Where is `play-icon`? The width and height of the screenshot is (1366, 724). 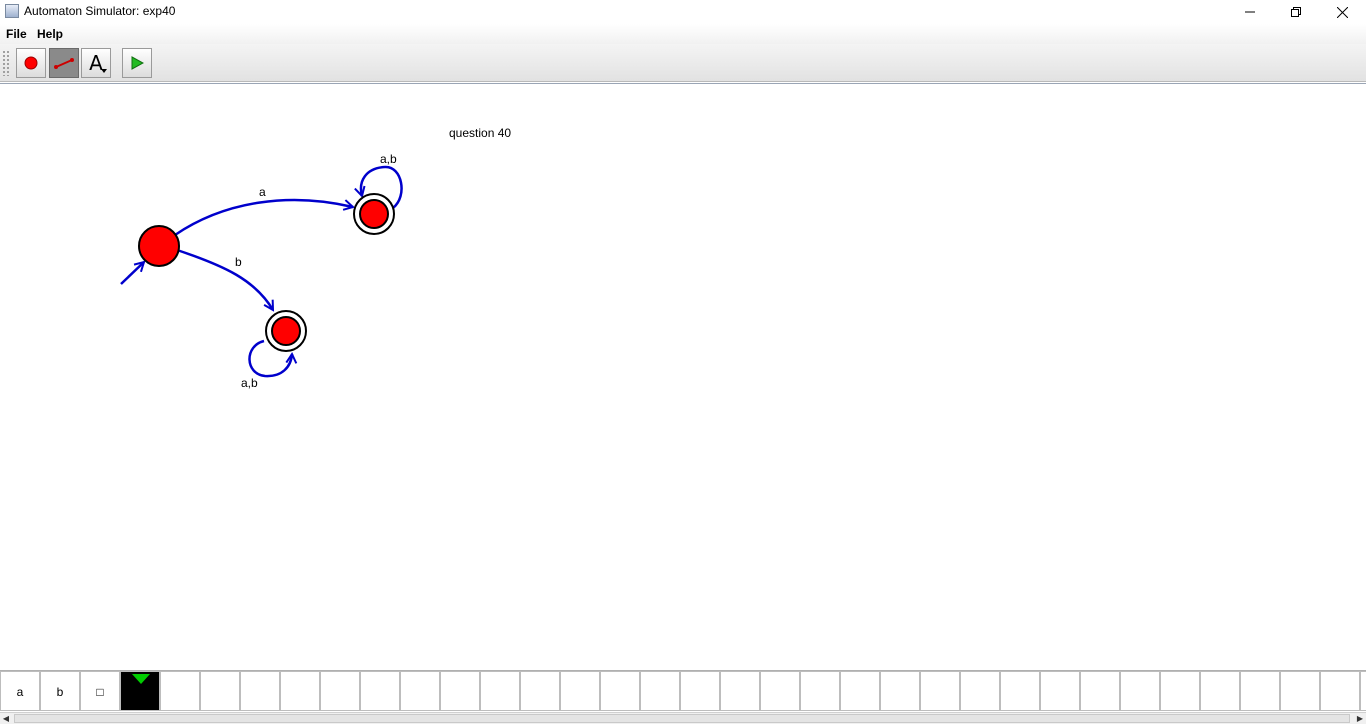
play-icon is located at coordinates (137, 63).